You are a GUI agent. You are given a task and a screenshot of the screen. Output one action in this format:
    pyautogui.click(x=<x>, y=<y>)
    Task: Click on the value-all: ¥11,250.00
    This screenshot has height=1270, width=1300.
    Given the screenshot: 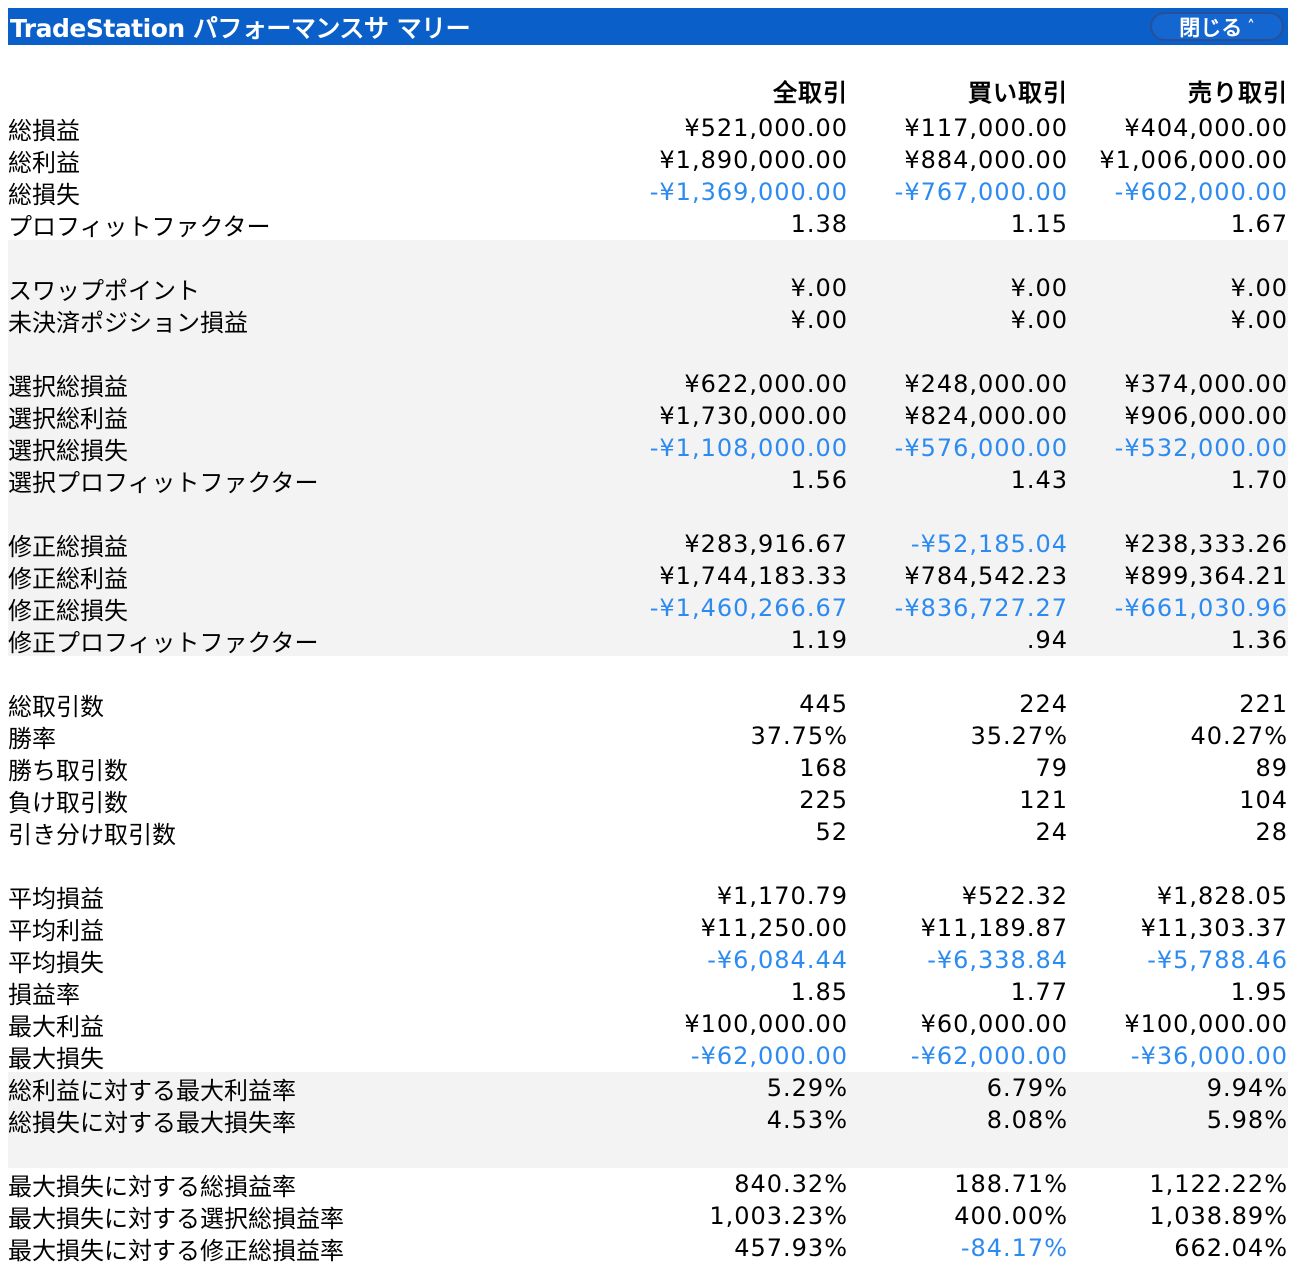 What is the action you would take?
    pyautogui.click(x=774, y=928)
    